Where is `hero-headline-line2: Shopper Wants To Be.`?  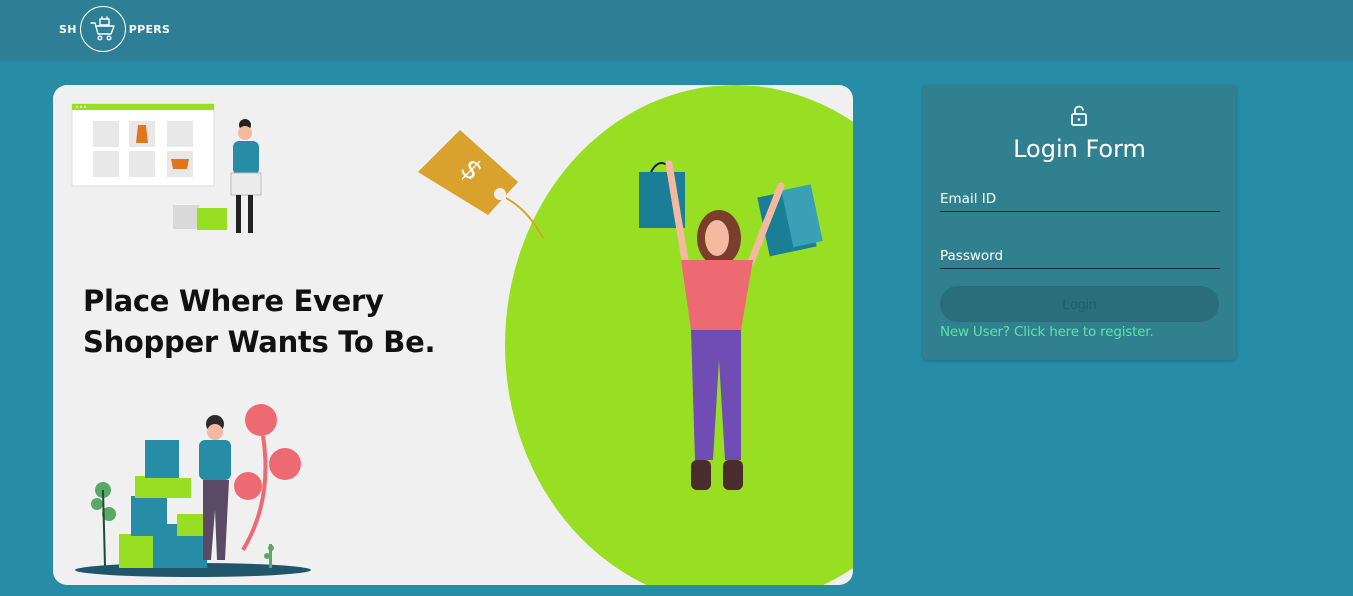
hero-headline-line2: Shopper Wants To Be. is located at coordinates (259, 342).